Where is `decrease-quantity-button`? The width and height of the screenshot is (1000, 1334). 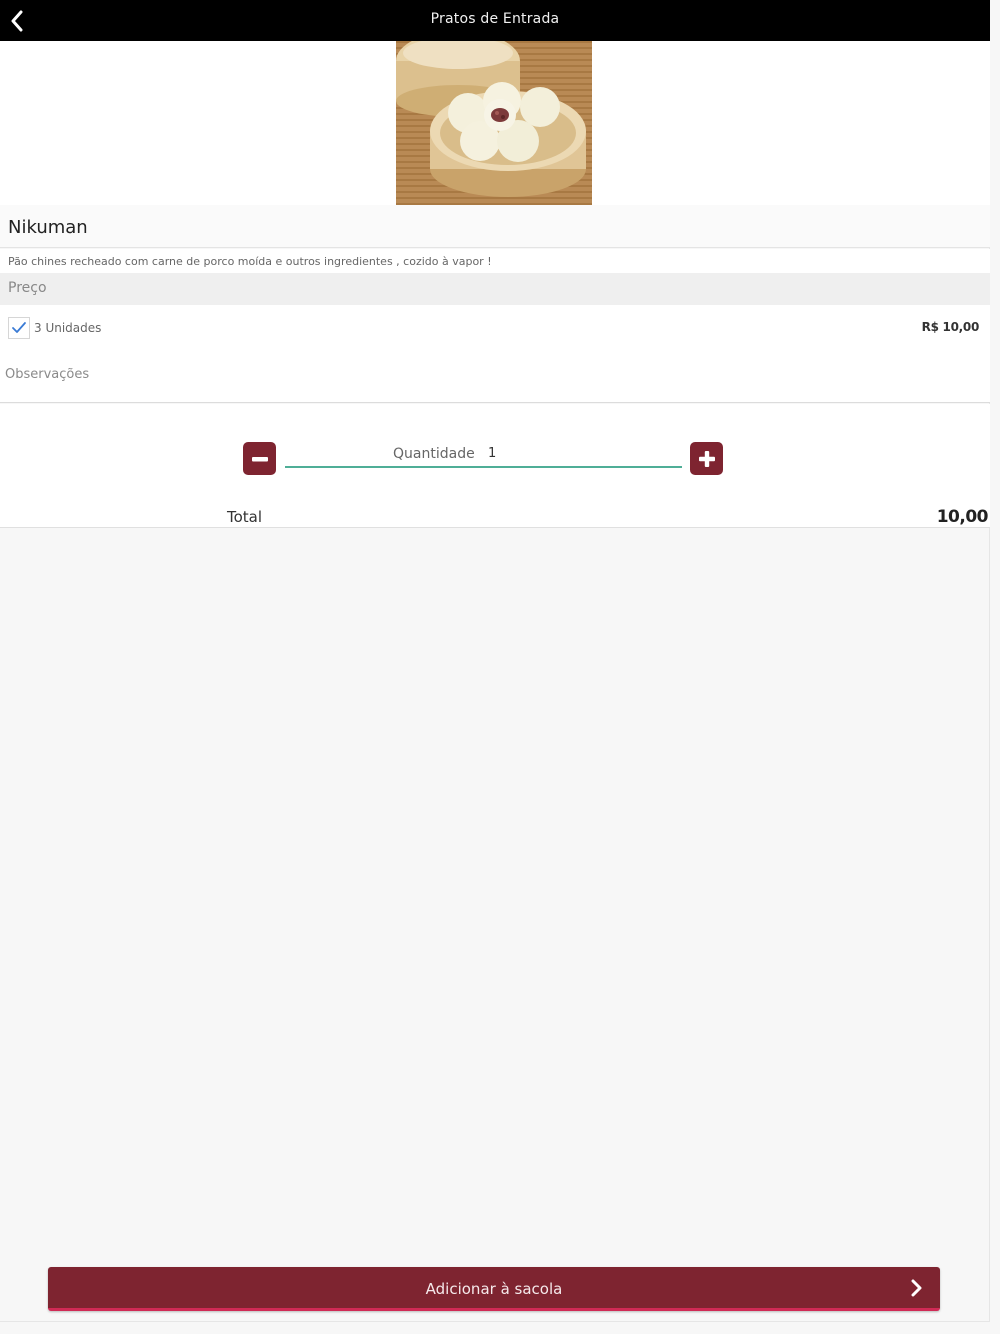
decrease-quantity-button is located at coordinates (259, 458).